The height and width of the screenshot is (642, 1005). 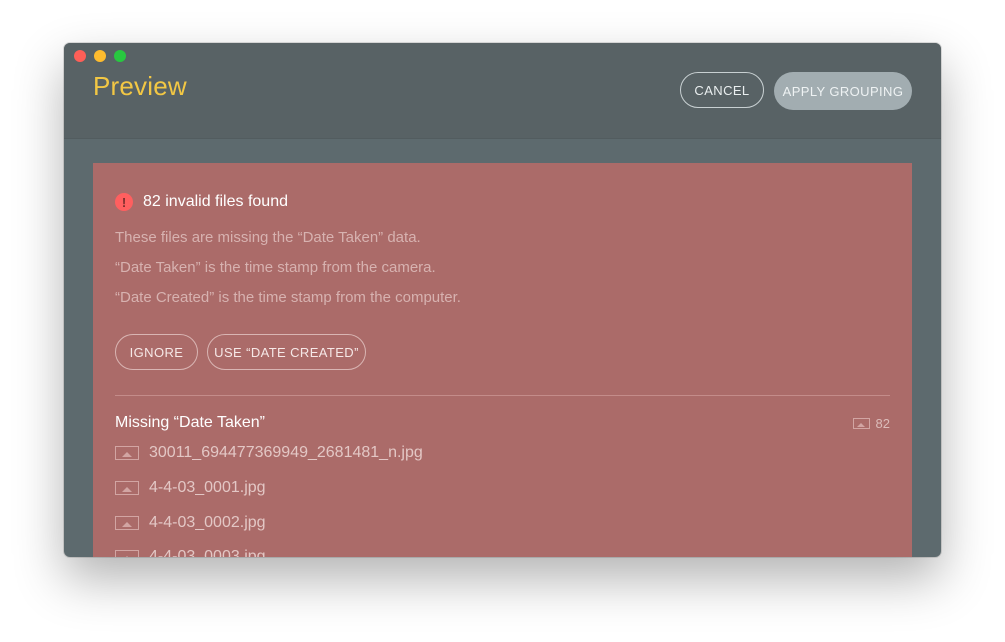 What do you see at coordinates (502, 395) in the screenshot?
I see `divider` at bounding box center [502, 395].